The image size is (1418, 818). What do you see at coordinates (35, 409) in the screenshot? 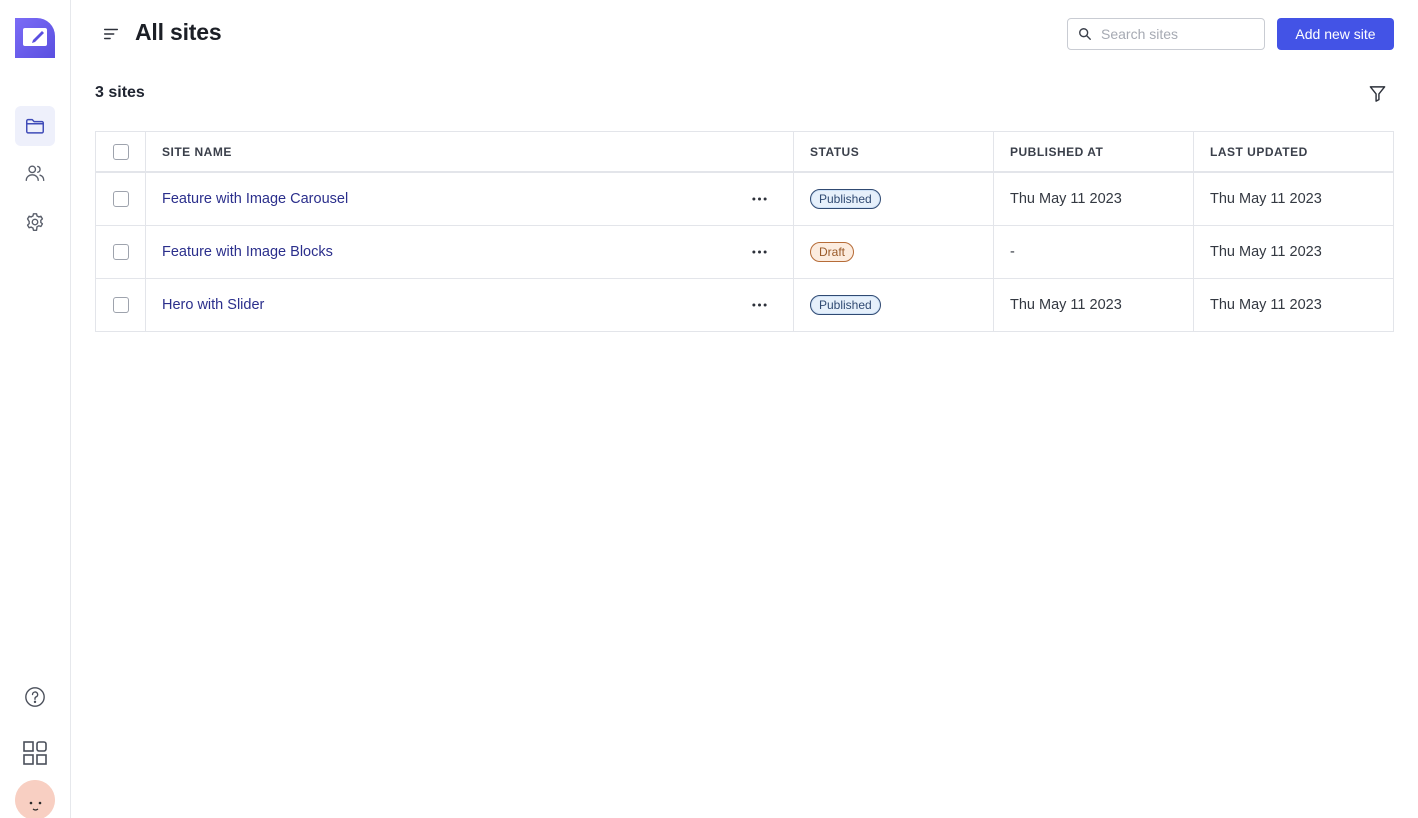
I see `sidebar` at bounding box center [35, 409].